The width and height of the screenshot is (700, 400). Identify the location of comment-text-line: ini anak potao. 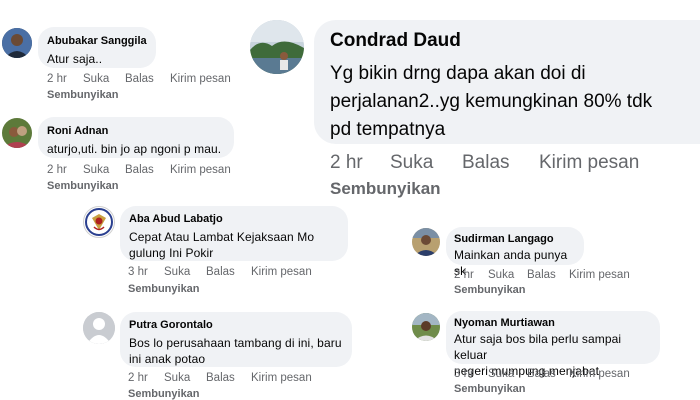
(167, 359).